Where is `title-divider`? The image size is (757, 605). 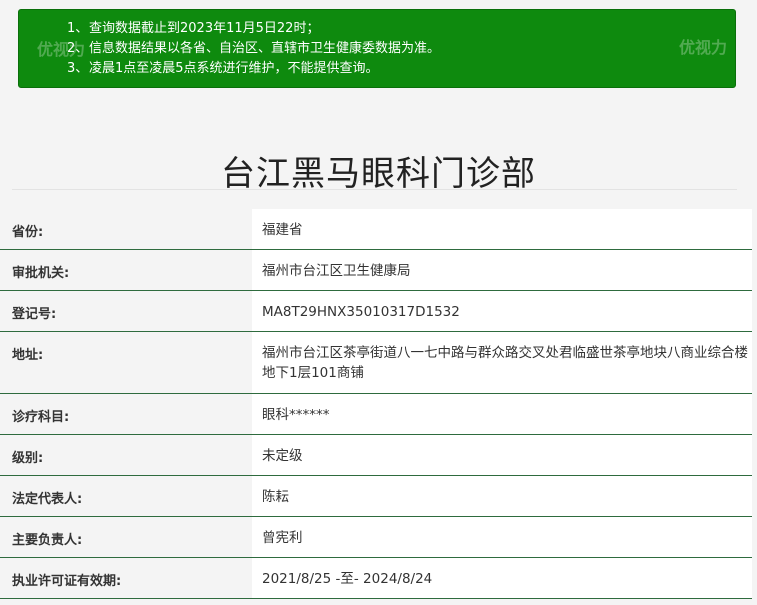 title-divider is located at coordinates (374, 189).